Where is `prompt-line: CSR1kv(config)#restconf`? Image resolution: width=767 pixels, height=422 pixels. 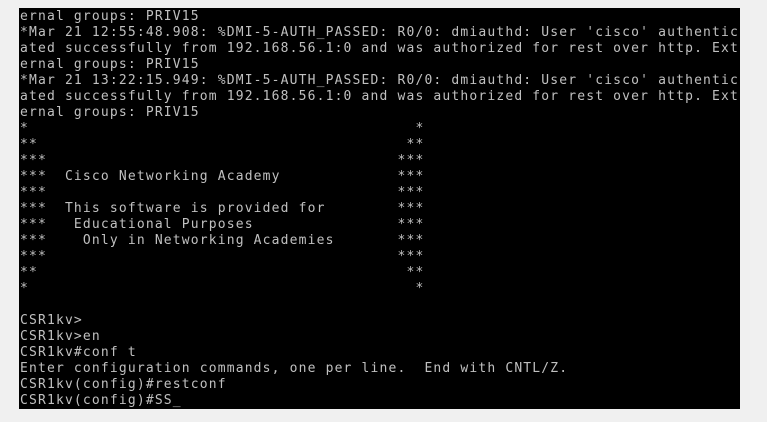 prompt-line: CSR1kv(config)#restconf is located at coordinates (123, 384).